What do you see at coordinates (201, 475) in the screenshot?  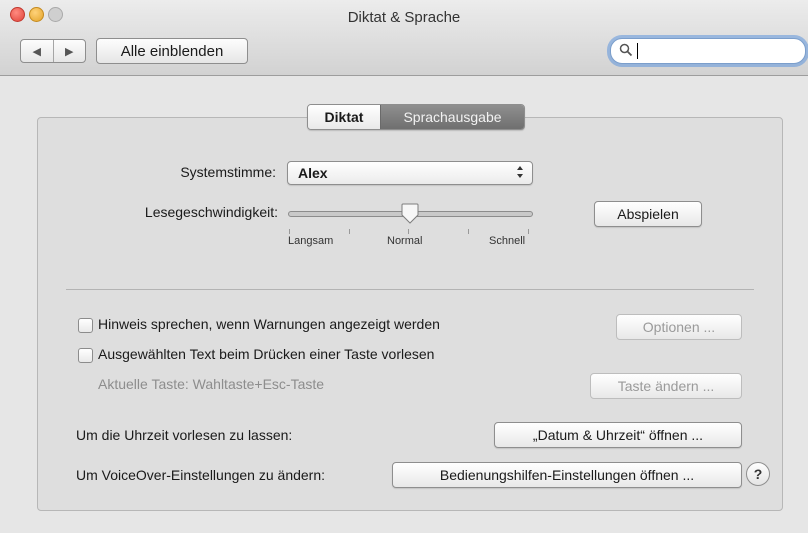 I see `voiceover-label: Um VoiceOver-Einstellungen zu ändern:` at bounding box center [201, 475].